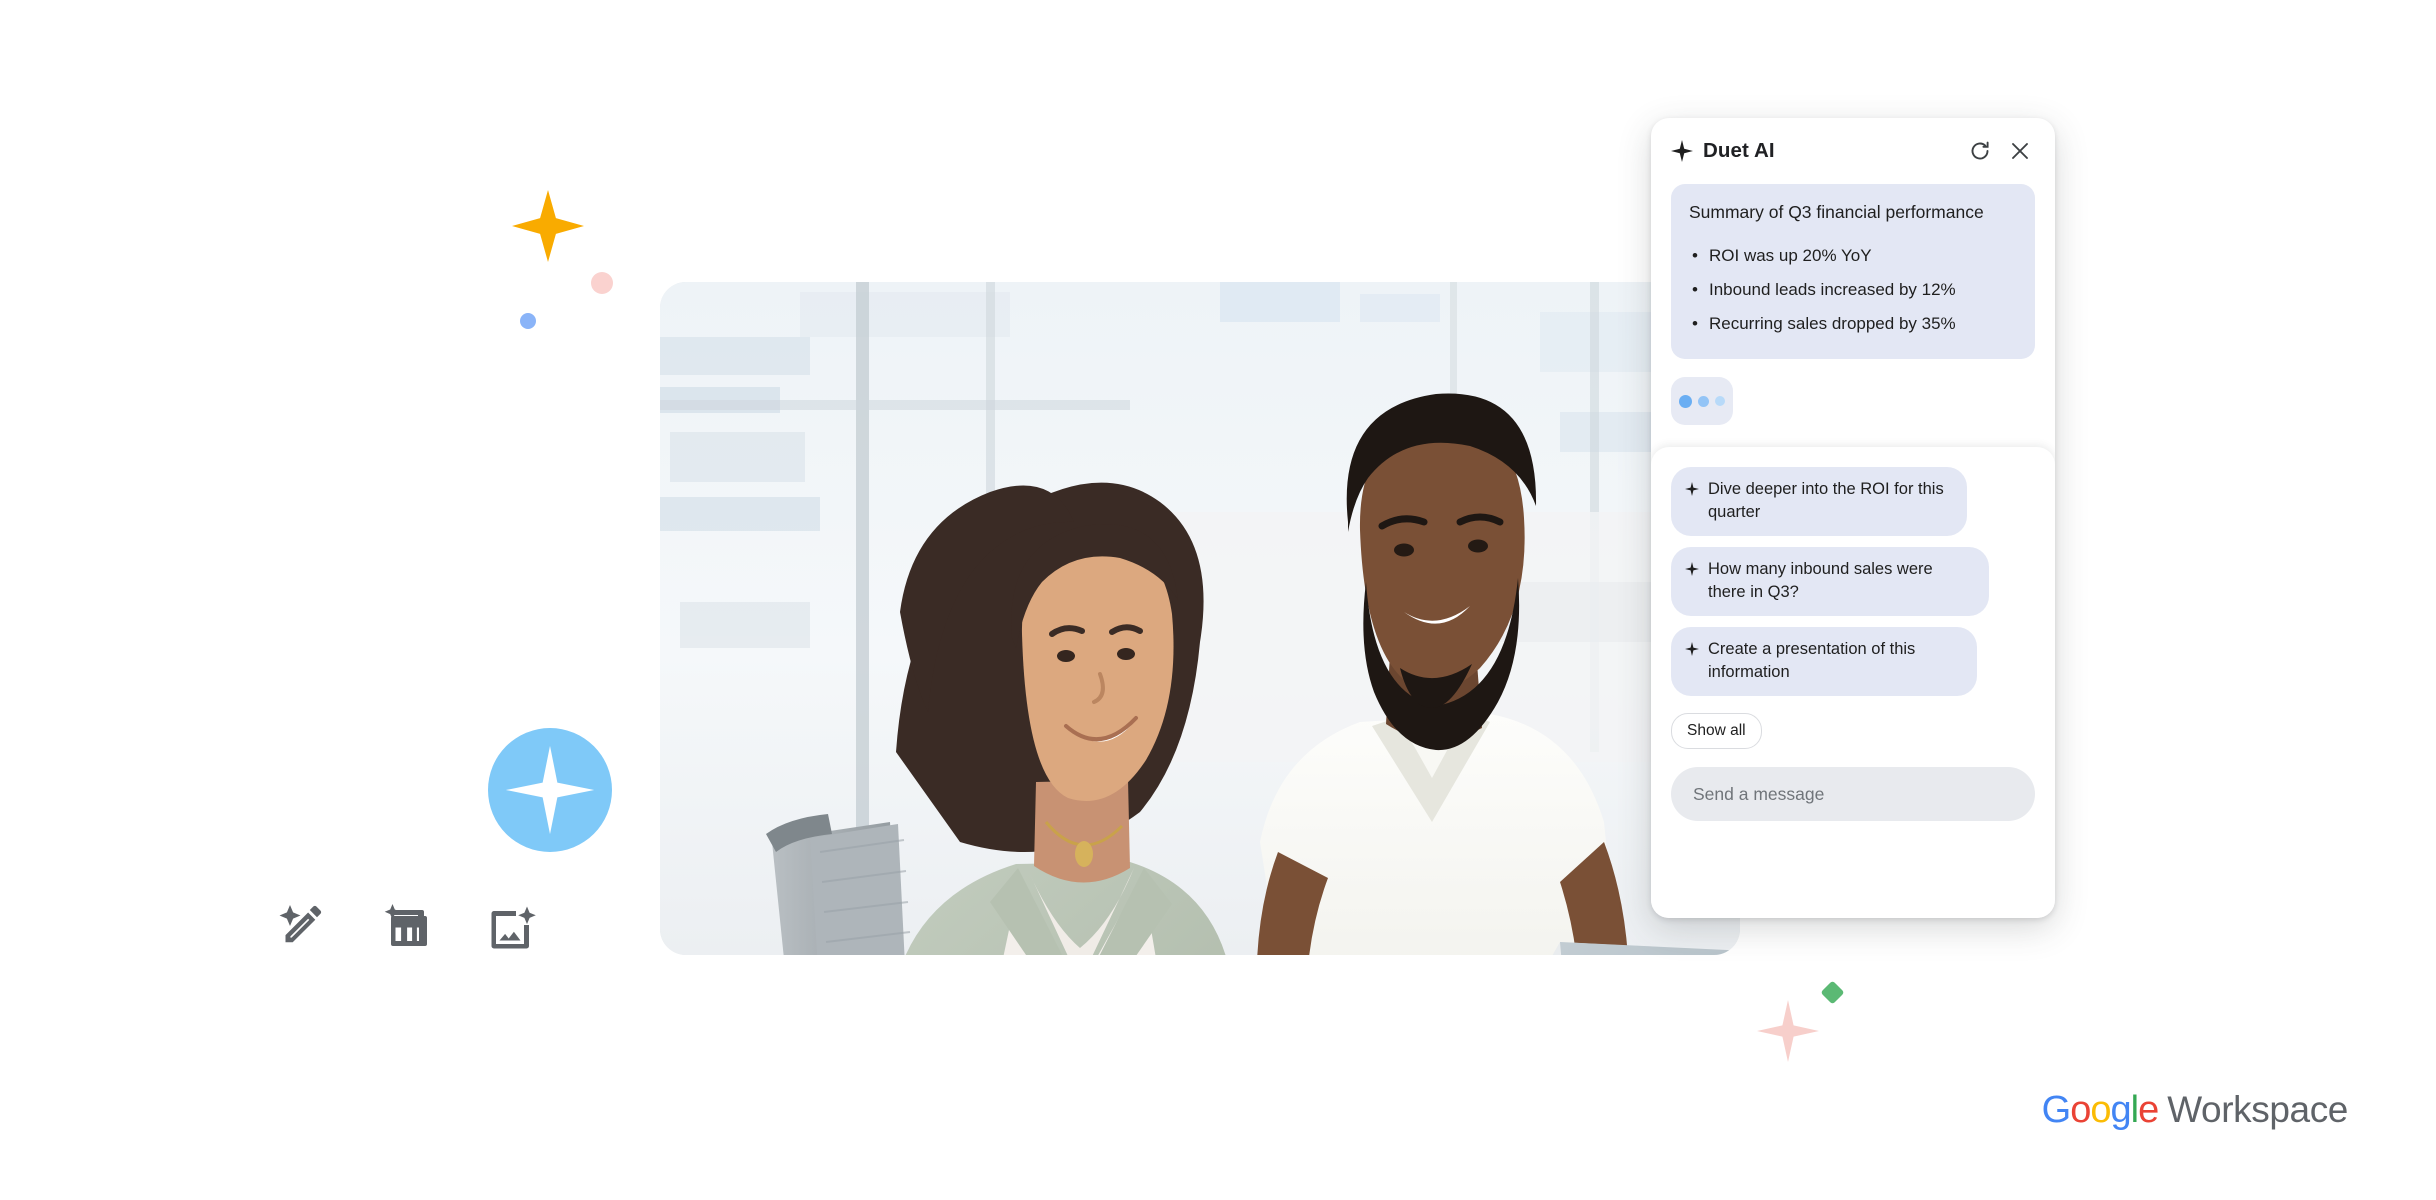 This screenshot has height=1200, width=2436. What do you see at coordinates (1716, 731) in the screenshot?
I see `show-all-button: Show all` at bounding box center [1716, 731].